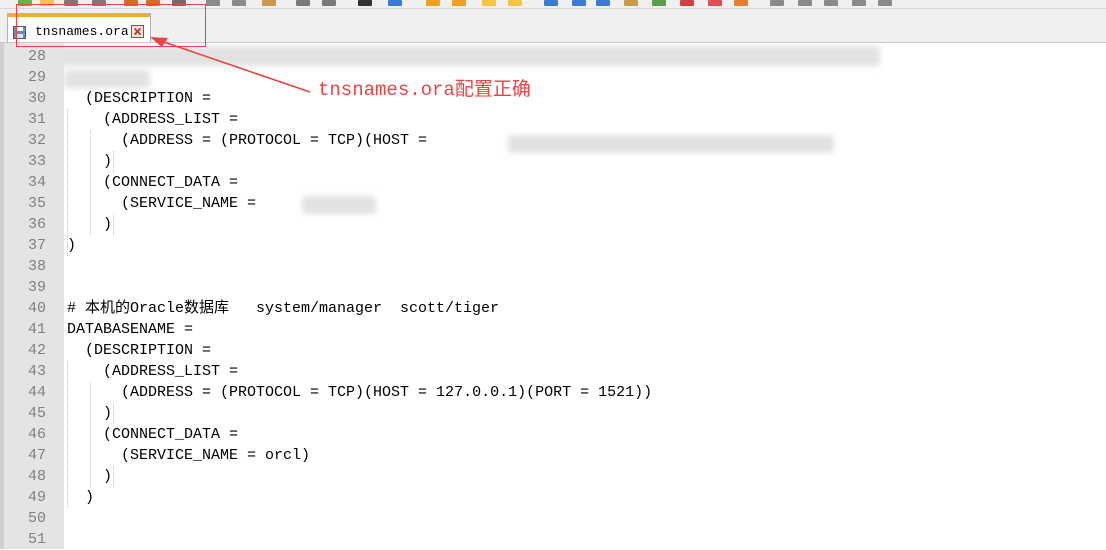  What do you see at coordinates (515, 3) in the screenshot?
I see `sync-h-icon` at bounding box center [515, 3].